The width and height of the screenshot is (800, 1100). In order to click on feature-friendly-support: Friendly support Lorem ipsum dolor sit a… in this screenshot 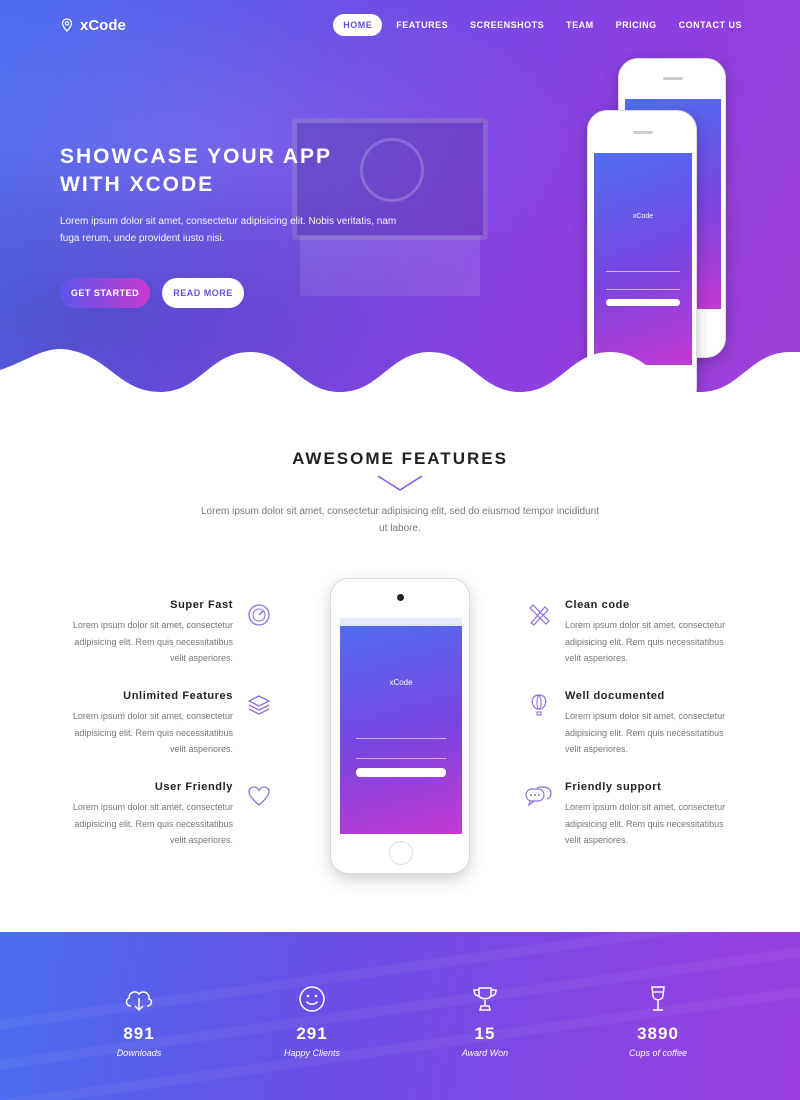, I will do `click(650, 815)`.